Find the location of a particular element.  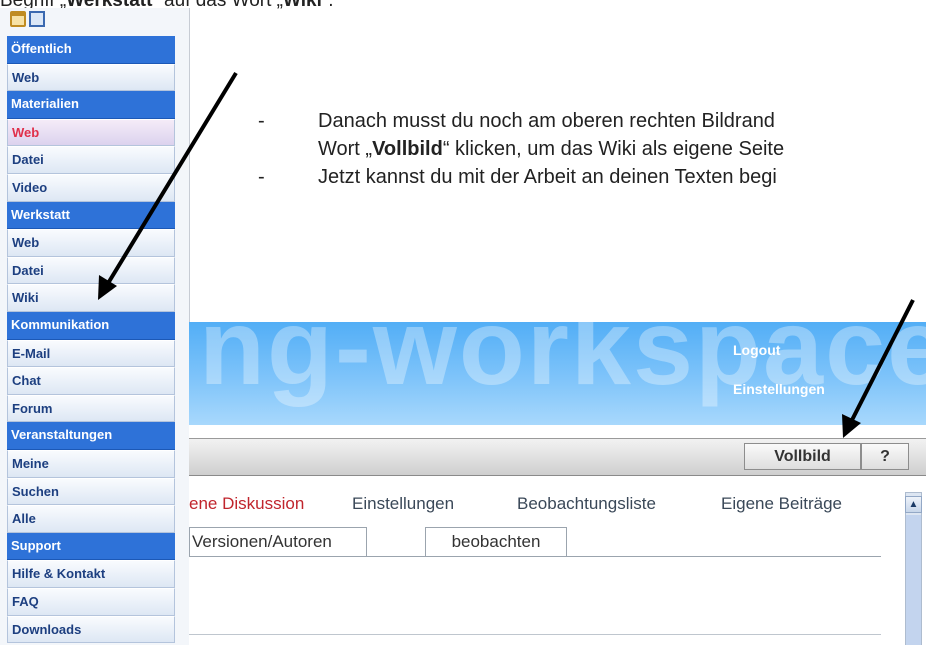

arrow-to-wiki-head is located at coordinates (107, 287).